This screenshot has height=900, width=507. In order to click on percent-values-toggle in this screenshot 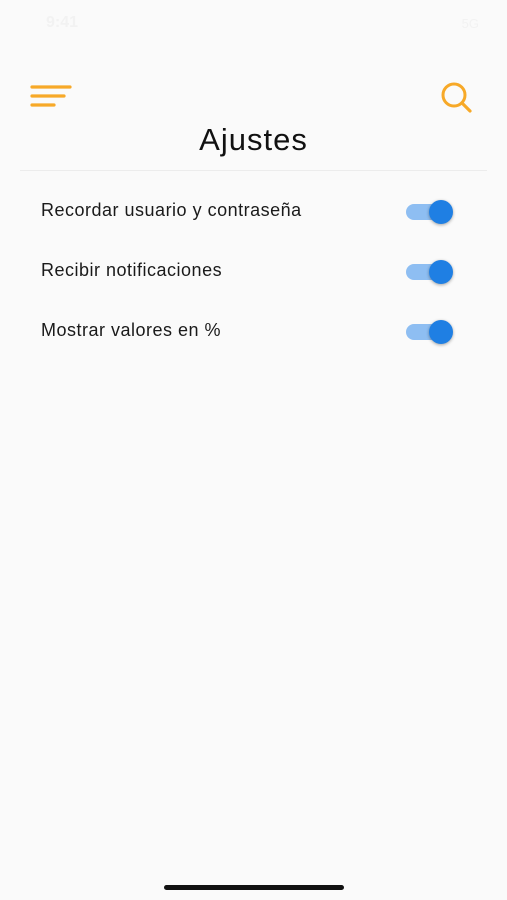, I will do `click(431, 332)`.